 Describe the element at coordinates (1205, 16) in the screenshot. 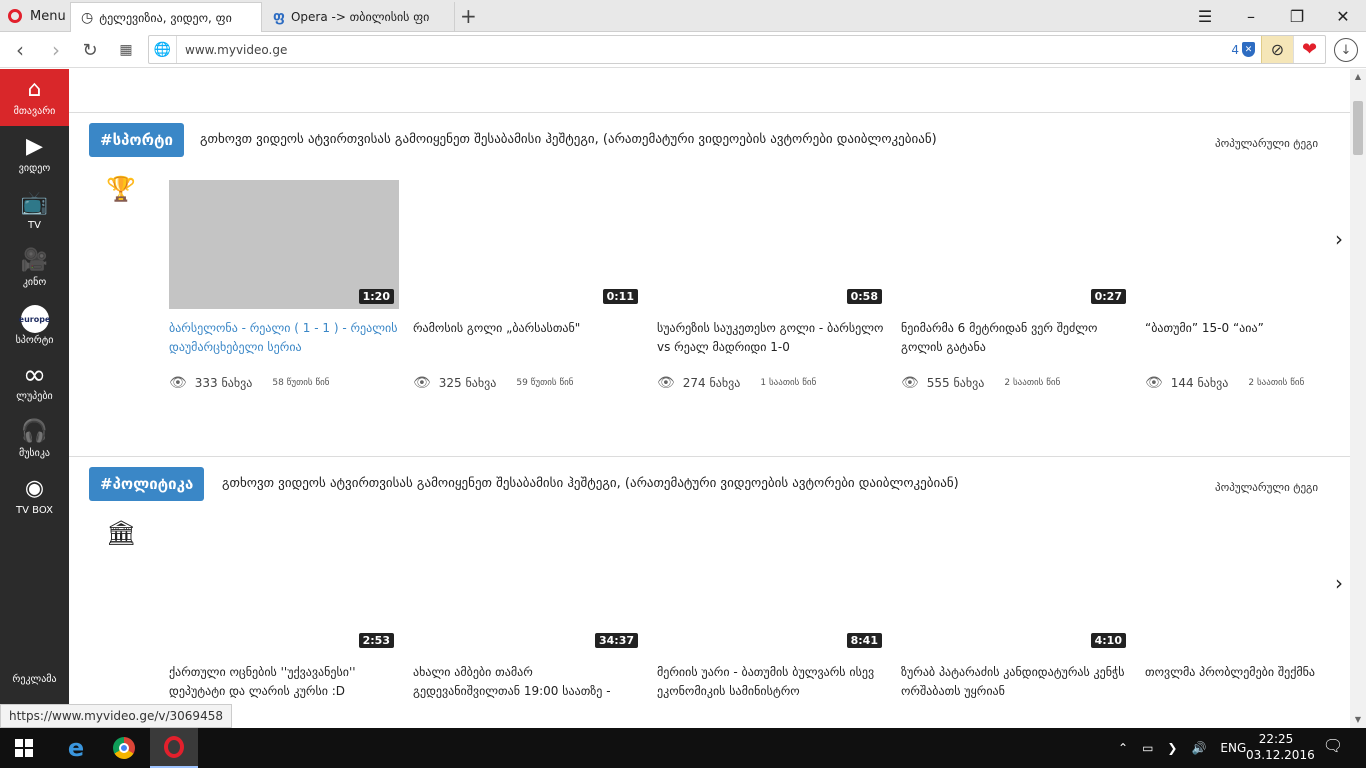

I see `tab-menu-icon: ☰` at that location.